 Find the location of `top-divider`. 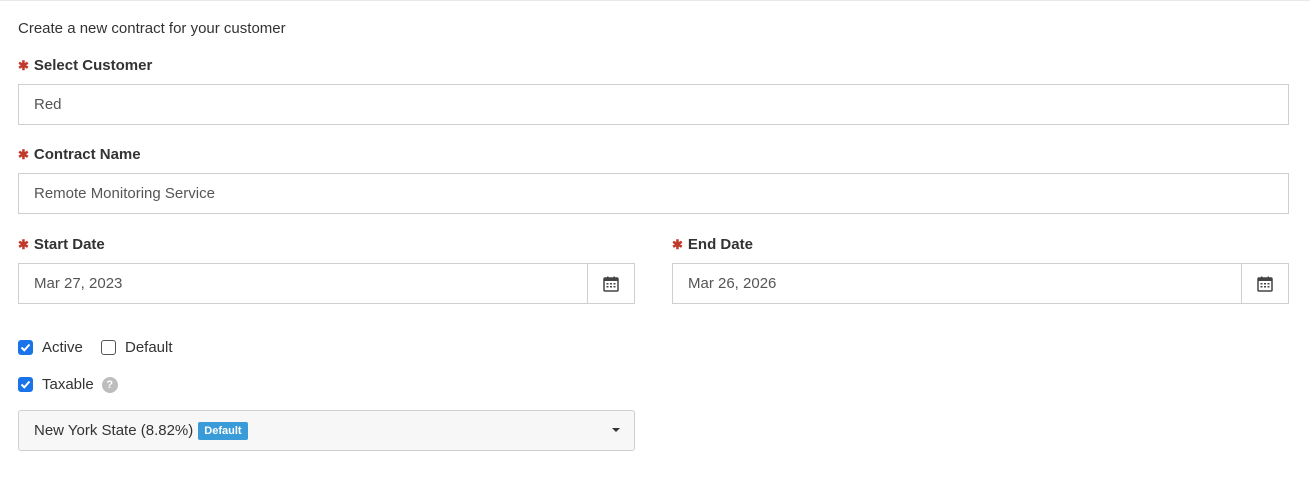

top-divider is located at coordinates (655, 0).